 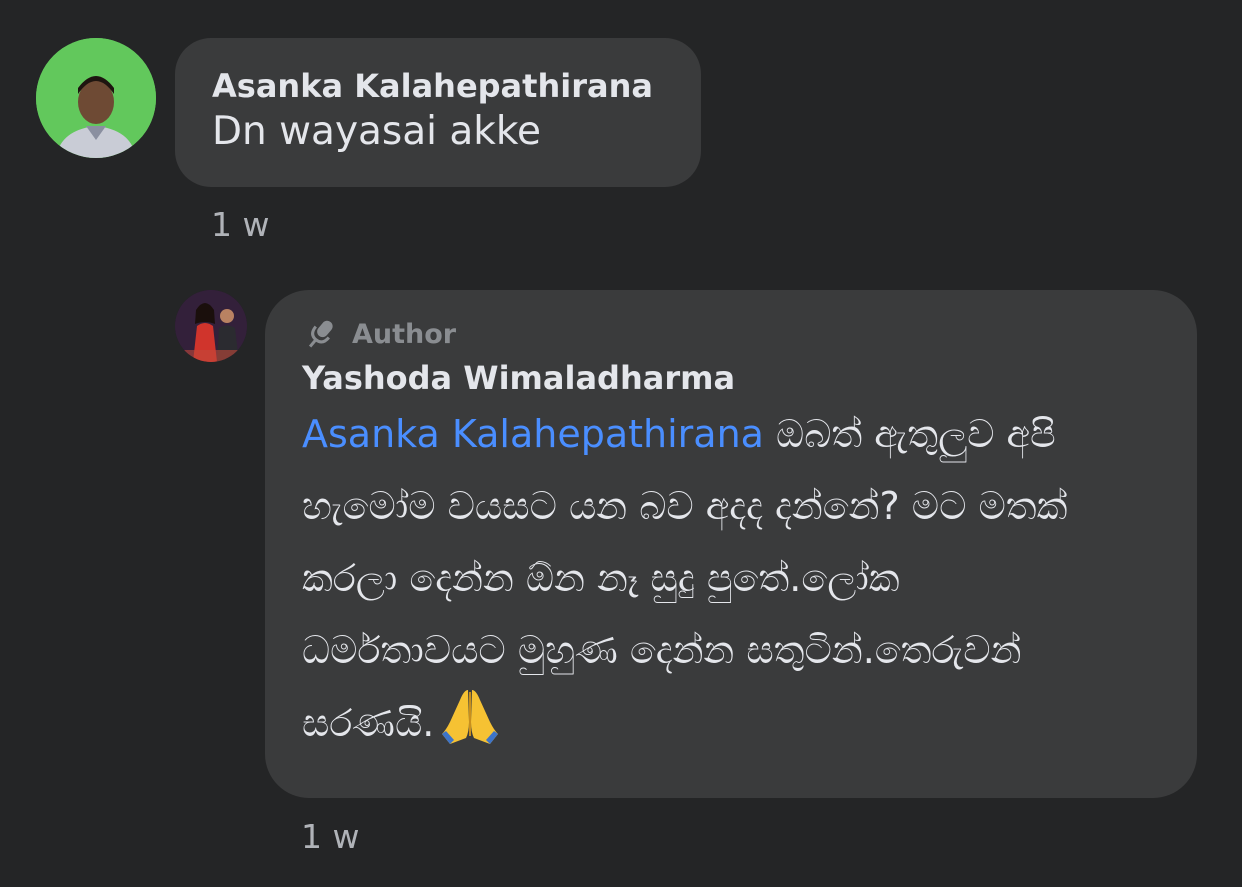 I want to click on reply-line-5: සරණයි., so click(x=732, y=727).